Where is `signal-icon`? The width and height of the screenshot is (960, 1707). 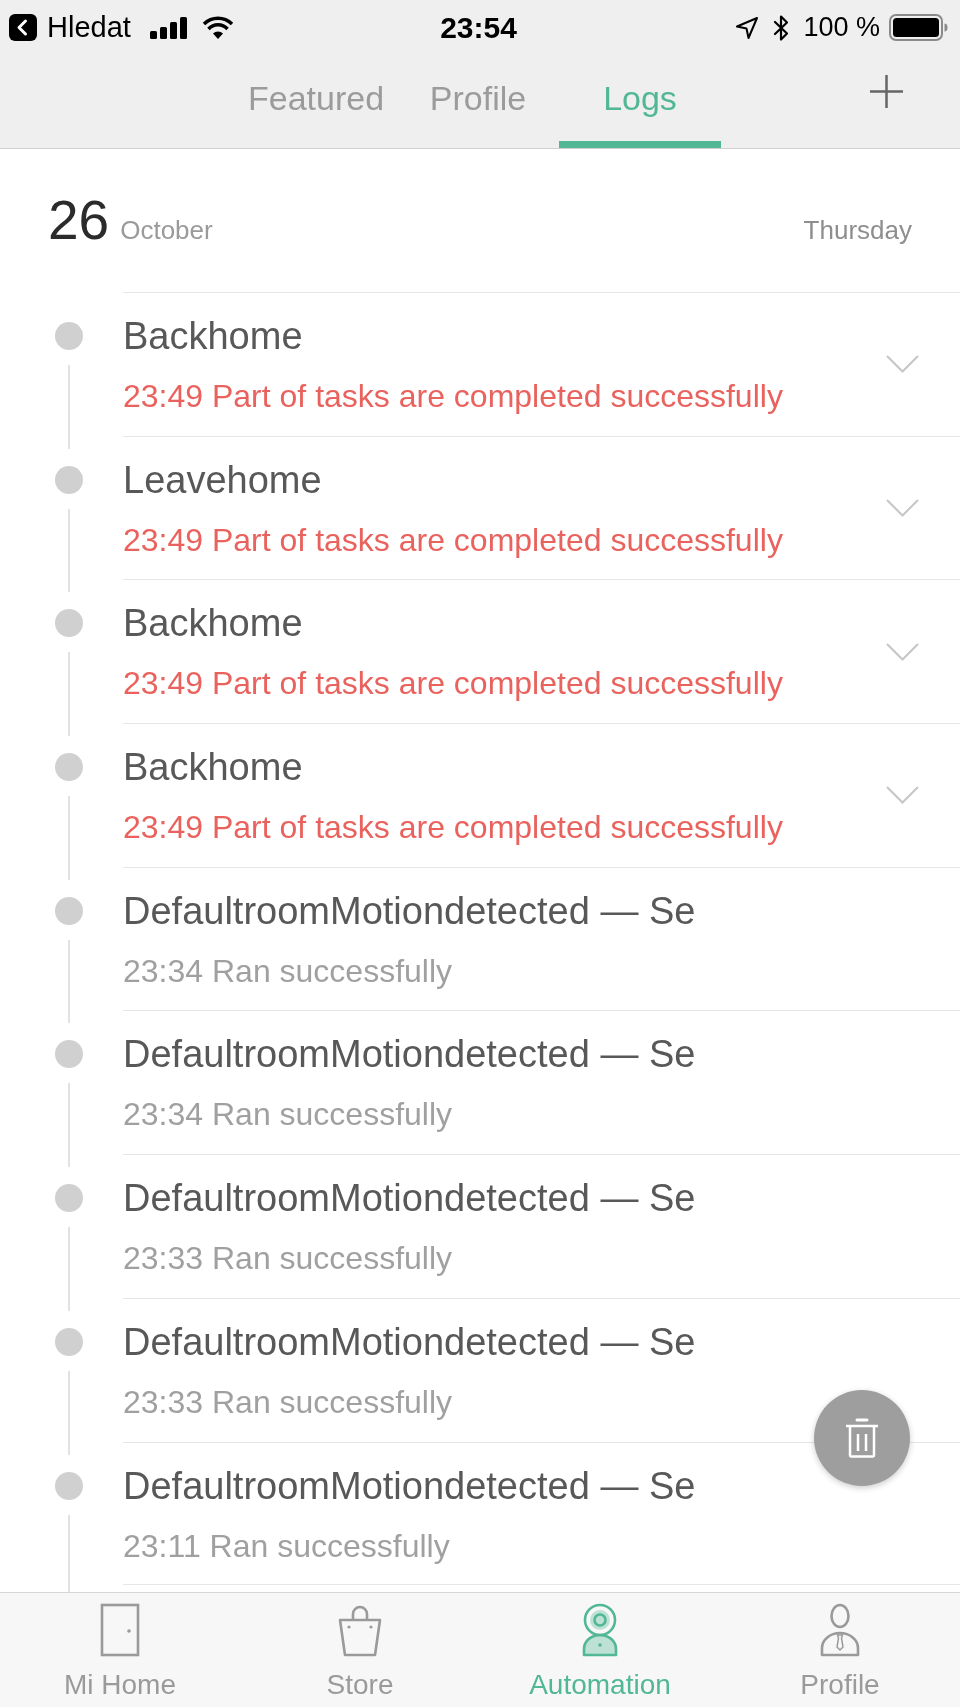 signal-icon is located at coordinates (168, 27).